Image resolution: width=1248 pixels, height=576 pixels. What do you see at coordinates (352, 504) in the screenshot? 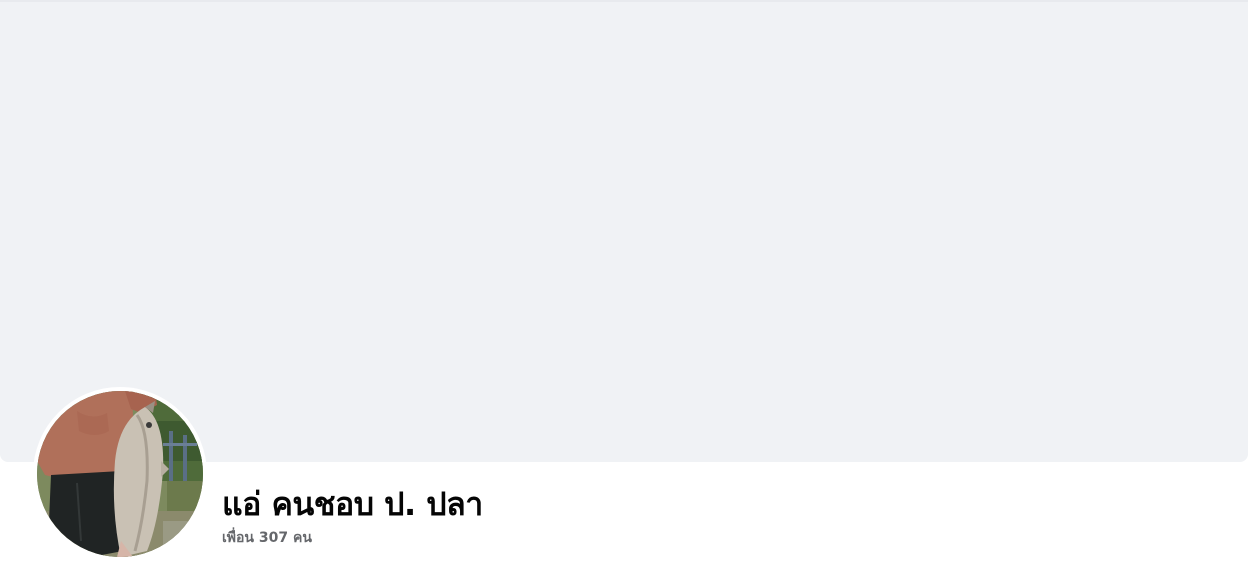
I see `profile-name: แอ่ คนชอบ ป. ปลา` at bounding box center [352, 504].